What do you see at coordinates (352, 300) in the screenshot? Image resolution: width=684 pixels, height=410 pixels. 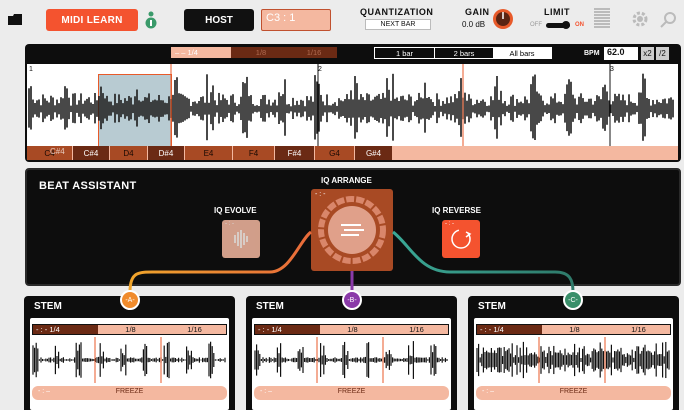 I see `stem-node-b: -B-` at bounding box center [352, 300].